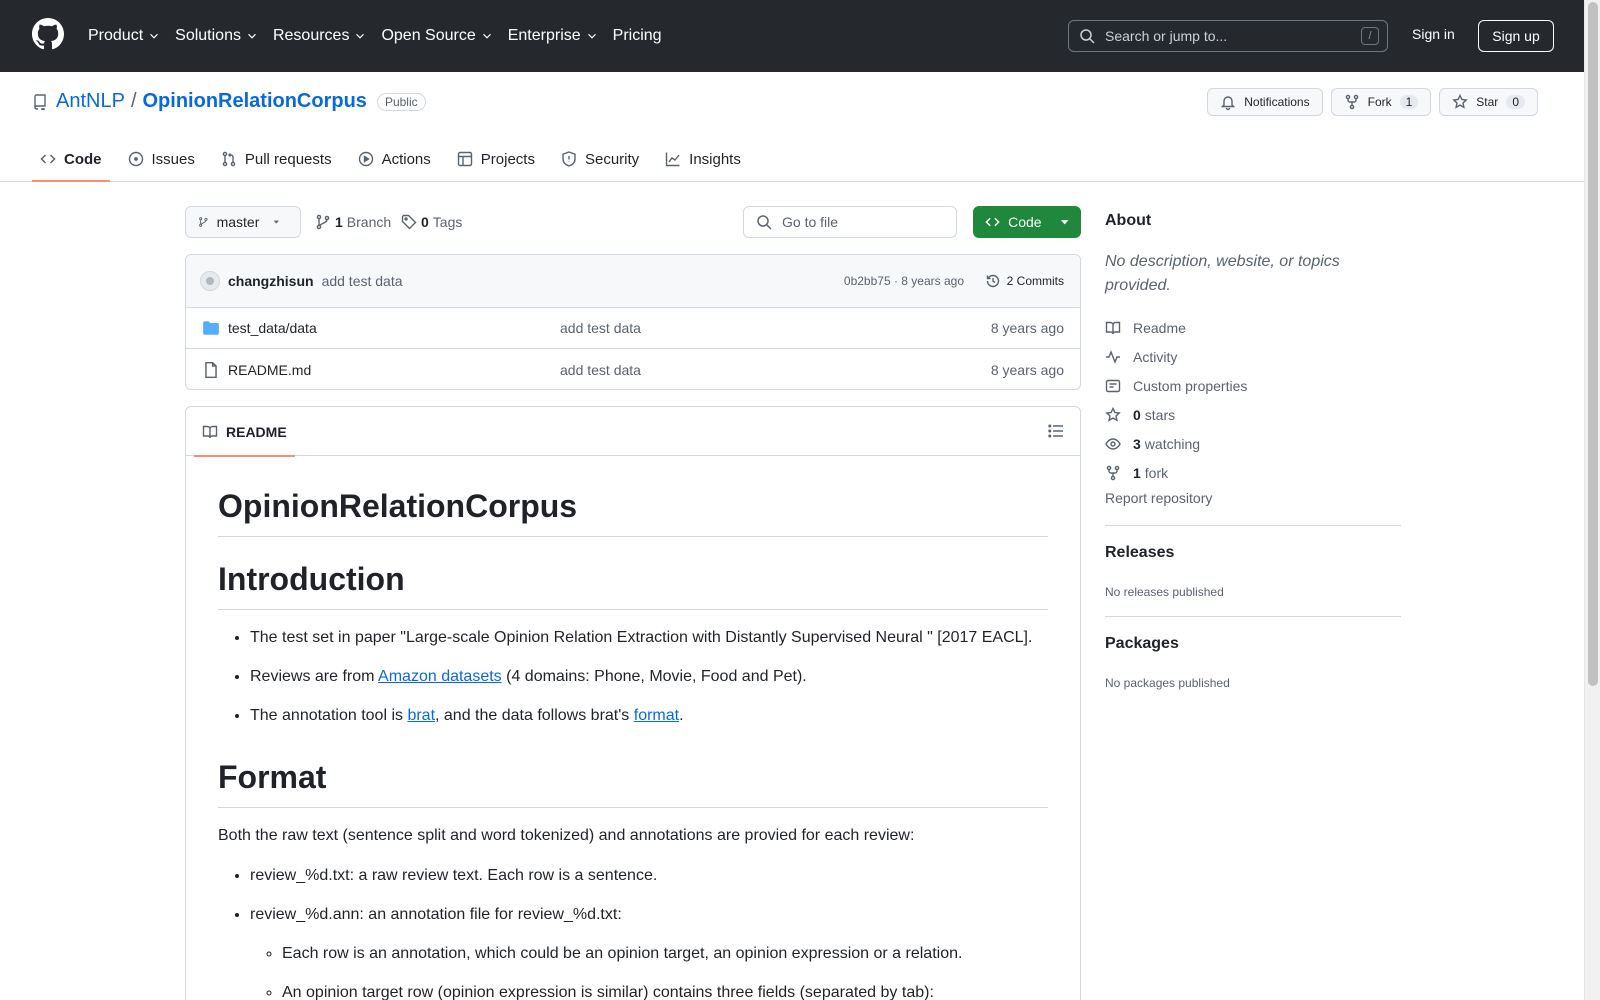  Describe the element at coordinates (431, 222) in the screenshot. I see `tags-link: 0 Tags` at that location.